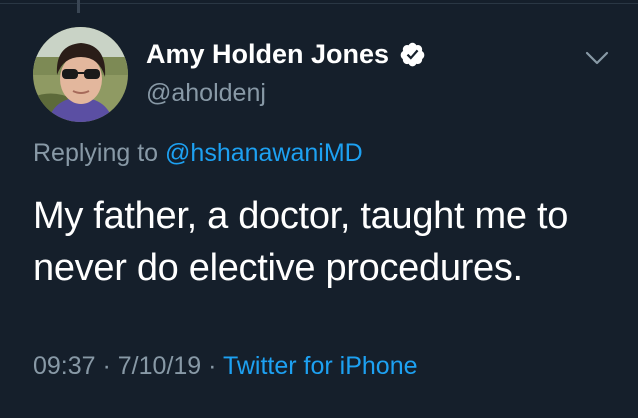 This screenshot has width=638, height=418. Describe the element at coordinates (206, 93) in the screenshot. I see `author-handle: @aholdenj` at that location.